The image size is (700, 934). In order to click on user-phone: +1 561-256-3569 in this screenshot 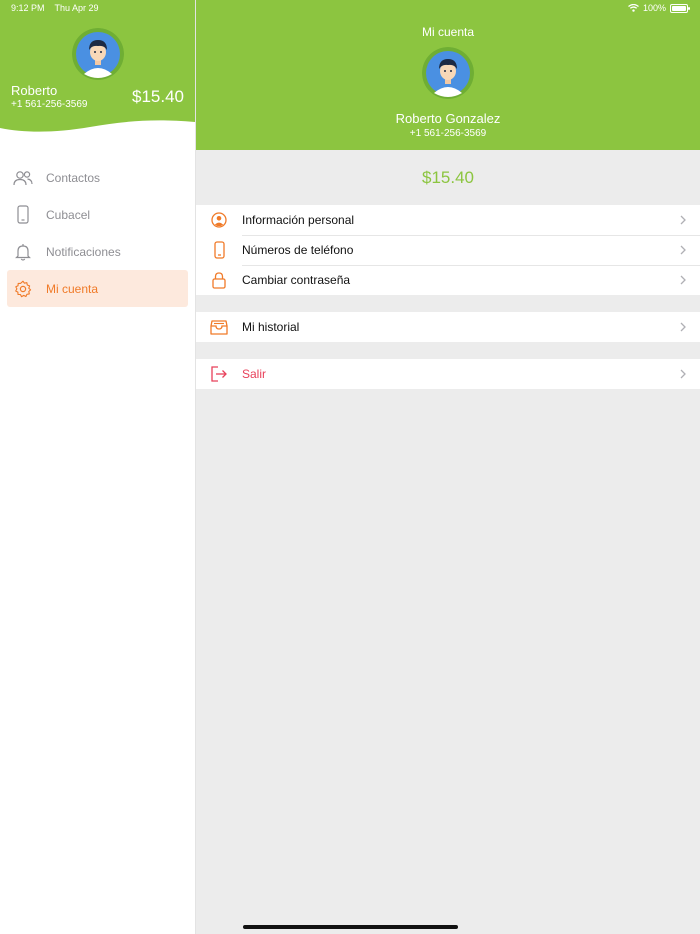, I will do `click(448, 133)`.